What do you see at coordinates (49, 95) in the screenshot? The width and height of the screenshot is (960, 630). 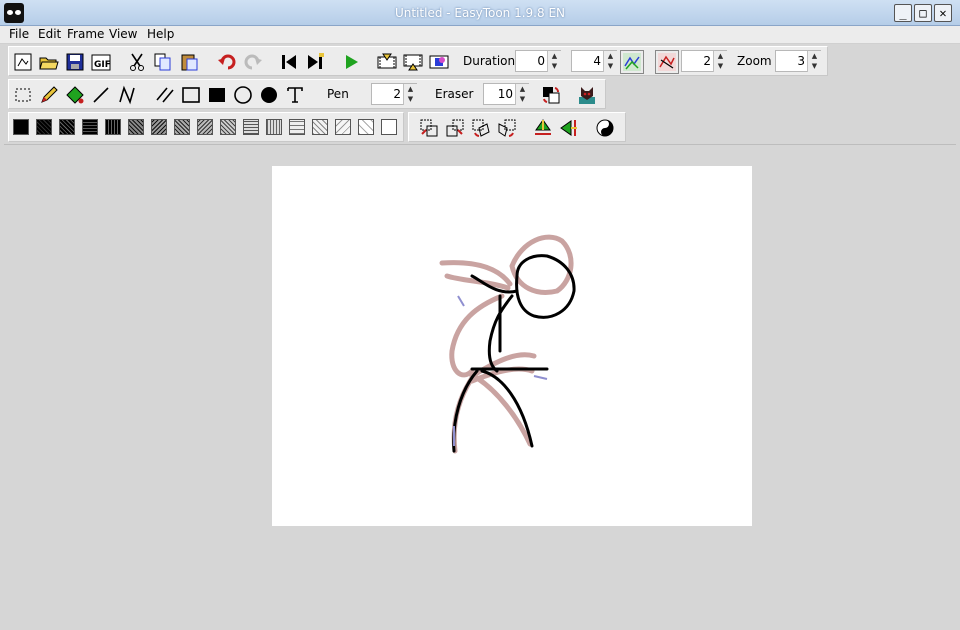 I see `pencil-tool-button` at bounding box center [49, 95].